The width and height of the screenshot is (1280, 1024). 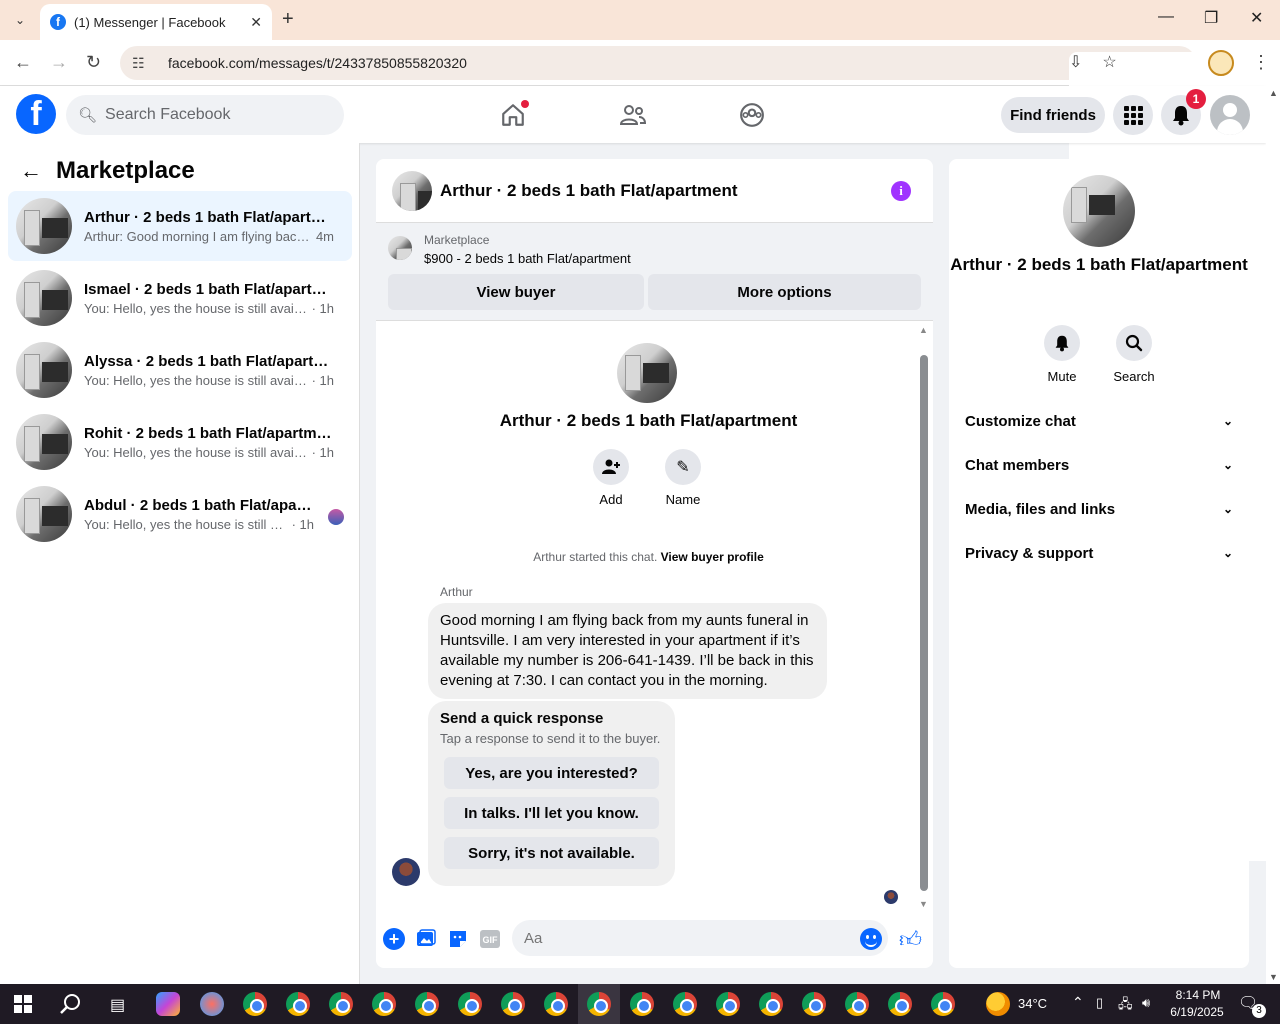 What do you see at coordinates (683, 478) in the screenshot?
I see `name-button: ✎ Name` at bounding box center [683, 478].